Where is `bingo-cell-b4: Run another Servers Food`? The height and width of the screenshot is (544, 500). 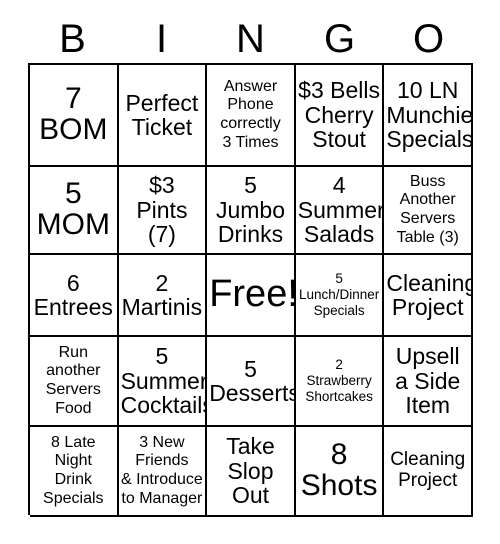 bingo-cell-b4: Run another Servers Food is located at coordinates (74, 382).